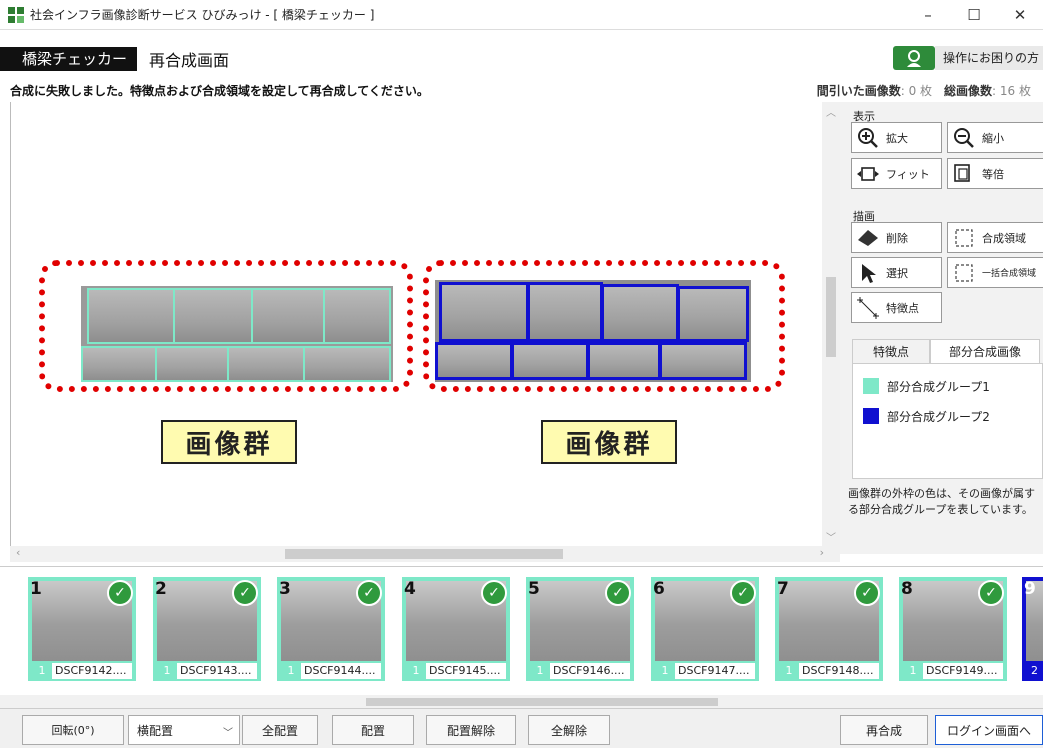  I want to click on layout-select-value: 横配置, so click(155, 730).